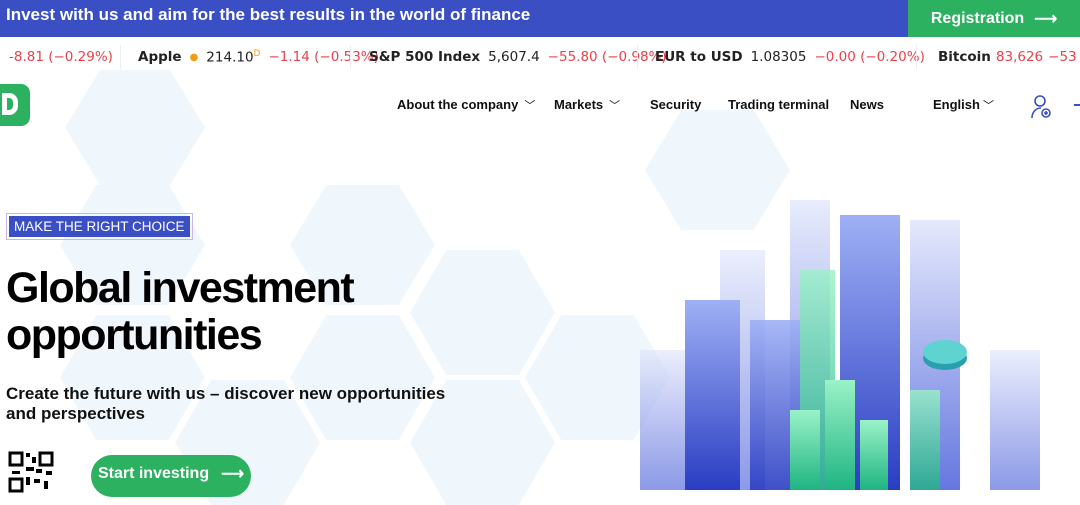 This screenshot has height=505, width=1080. I want to click on start-investing-button: Start investing ⟶, so click(171, 476).